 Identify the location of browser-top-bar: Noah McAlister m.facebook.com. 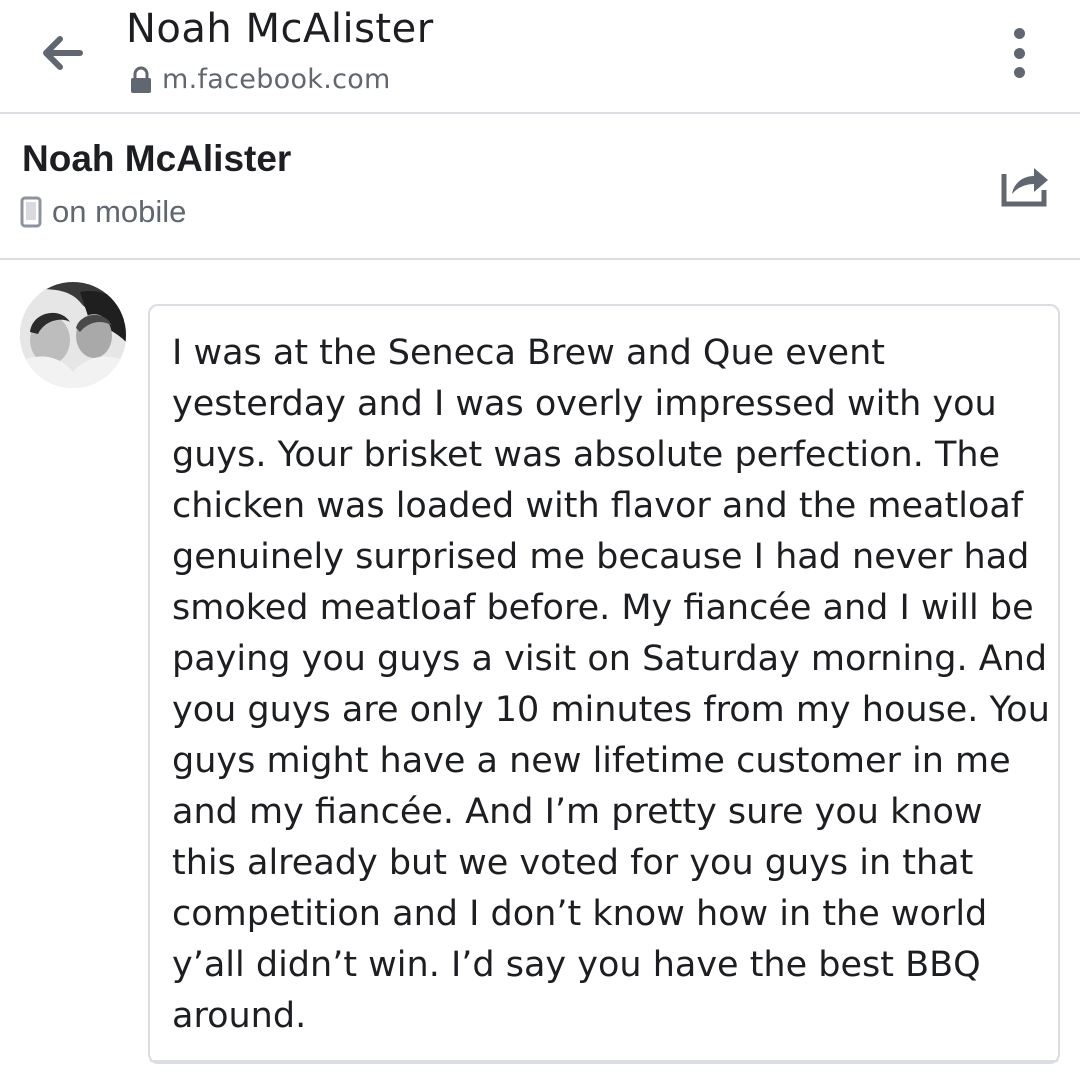
(540, 57).